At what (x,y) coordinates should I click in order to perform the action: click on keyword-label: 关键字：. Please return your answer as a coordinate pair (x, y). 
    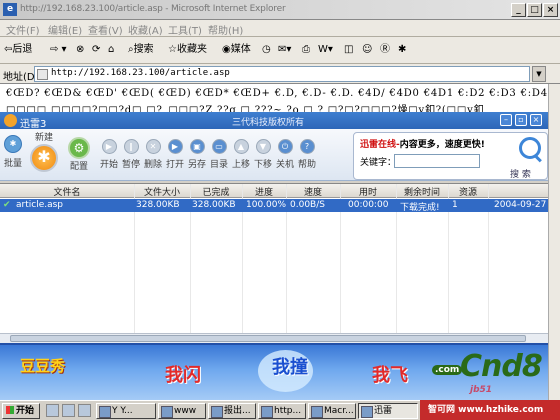
    Looking at the image, I should click on (378, 163).